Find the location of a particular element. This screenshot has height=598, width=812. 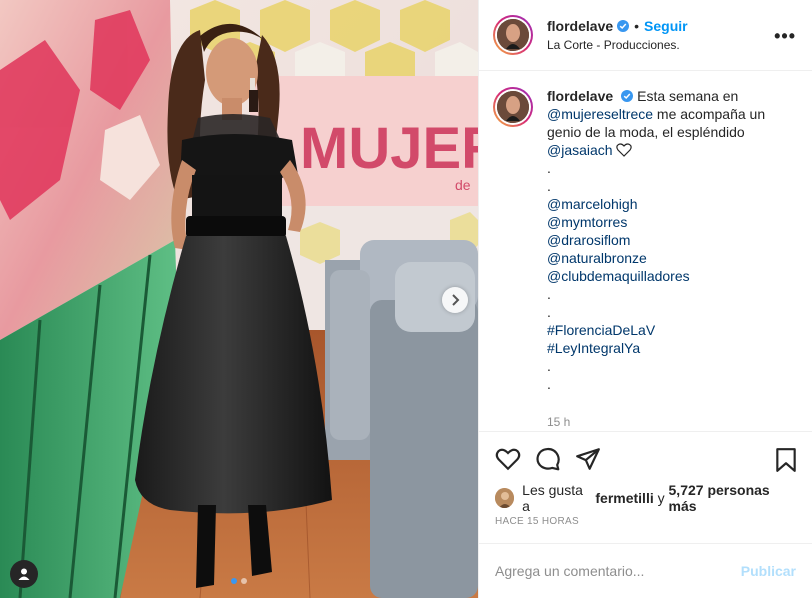

white-heart-icon is located at coordinates (624, 150).